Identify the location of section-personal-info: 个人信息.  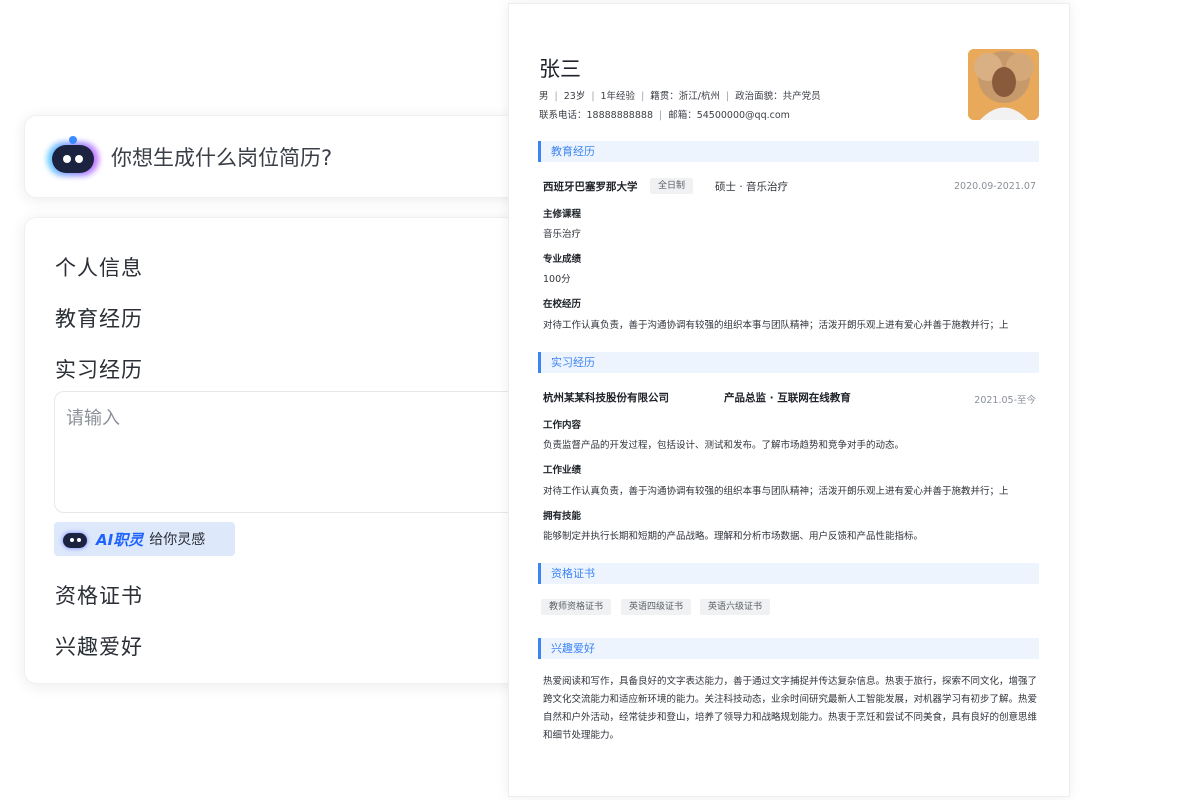
(99, 267).